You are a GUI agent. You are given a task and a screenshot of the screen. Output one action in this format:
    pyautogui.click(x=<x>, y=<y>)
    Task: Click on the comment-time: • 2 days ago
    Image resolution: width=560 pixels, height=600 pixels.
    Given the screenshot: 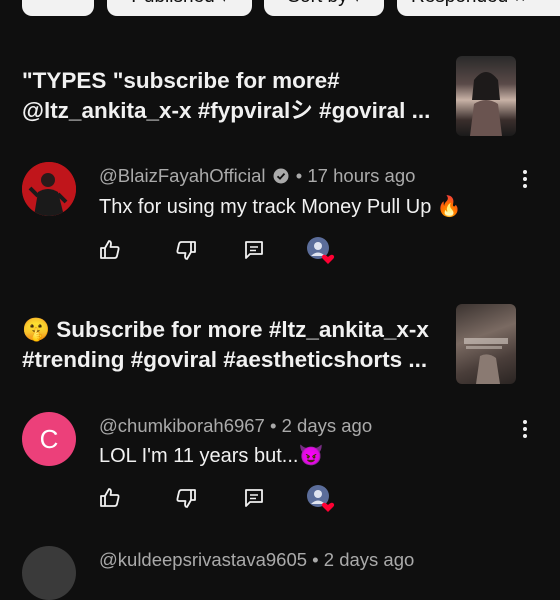 What is the action you would take?
    pyautogui.click(x=321, y=425)
    